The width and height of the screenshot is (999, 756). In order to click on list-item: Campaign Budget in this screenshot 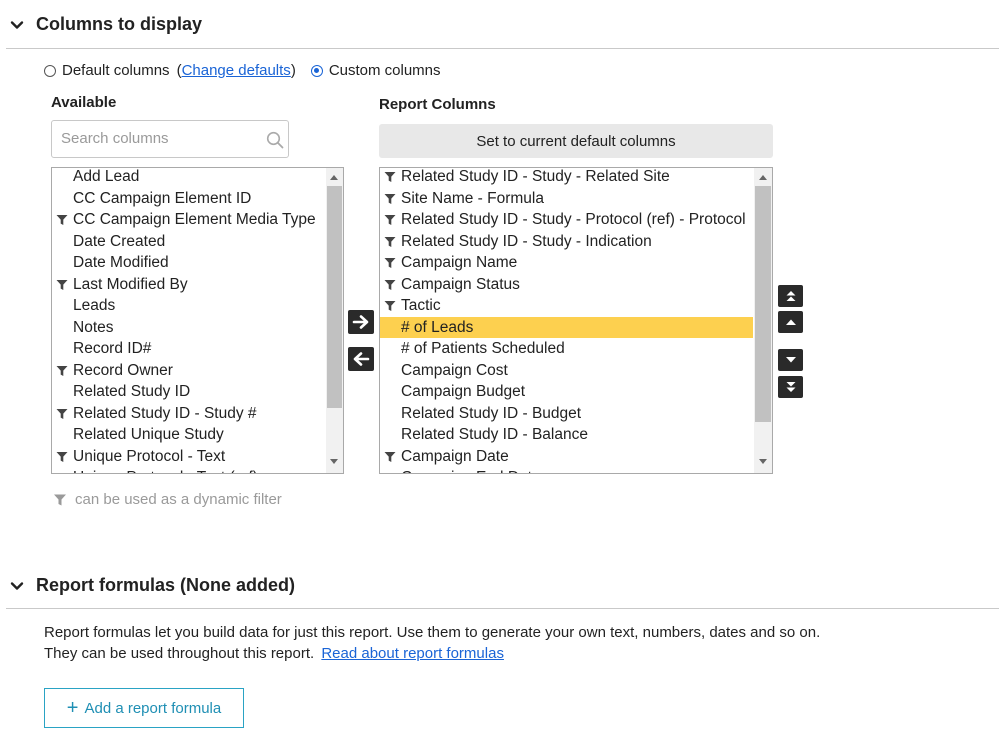, I will do `click(566, 392)`.